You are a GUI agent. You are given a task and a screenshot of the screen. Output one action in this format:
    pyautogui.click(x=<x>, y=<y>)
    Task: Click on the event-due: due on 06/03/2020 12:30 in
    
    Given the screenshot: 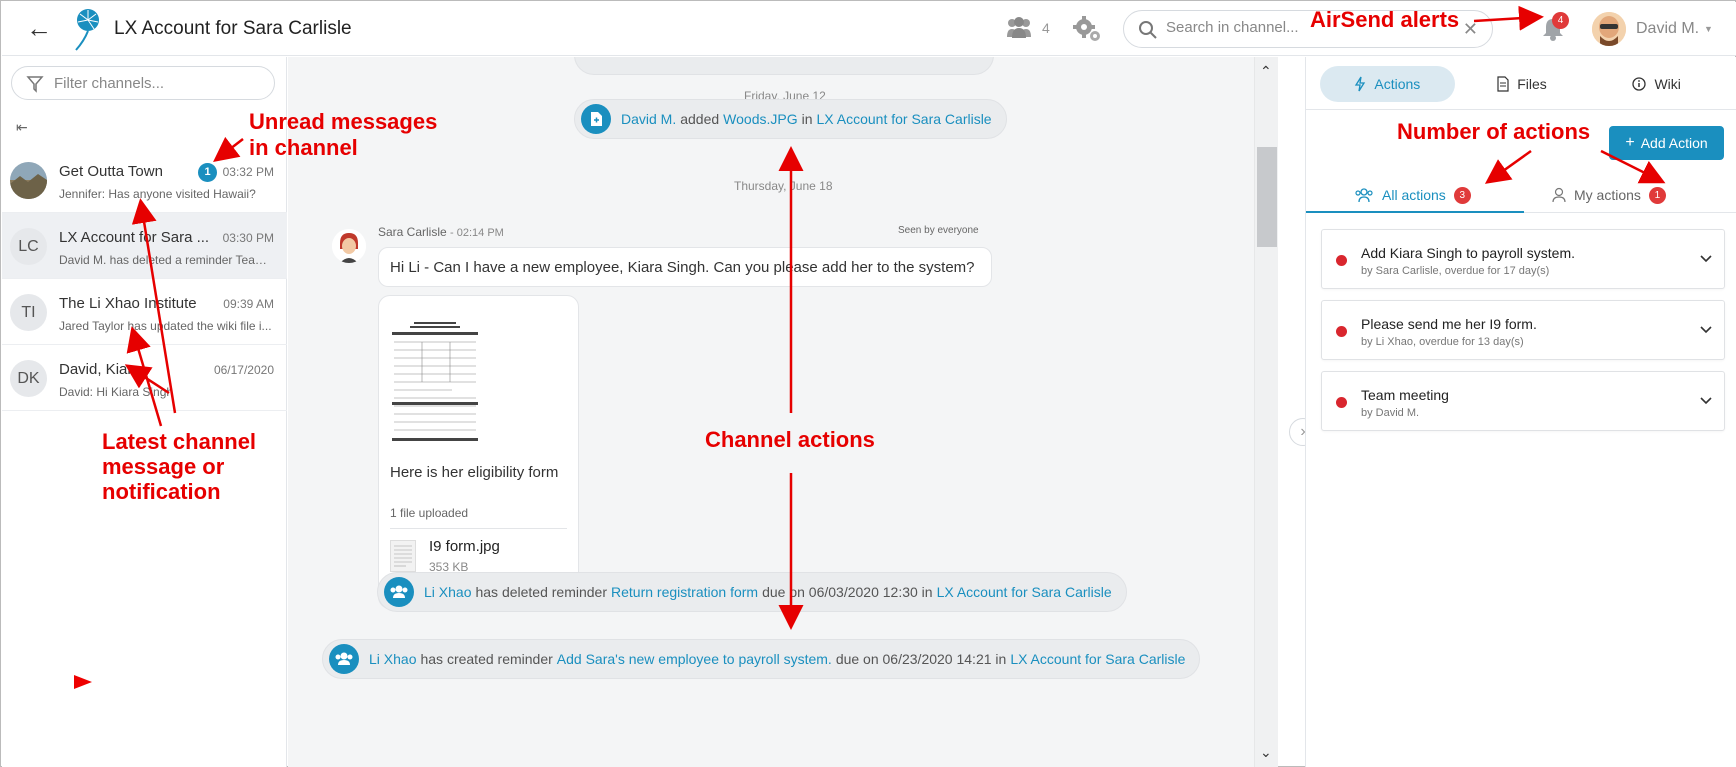 What is the action you would take?
    pyautogui.click(x=847, y=592)
    